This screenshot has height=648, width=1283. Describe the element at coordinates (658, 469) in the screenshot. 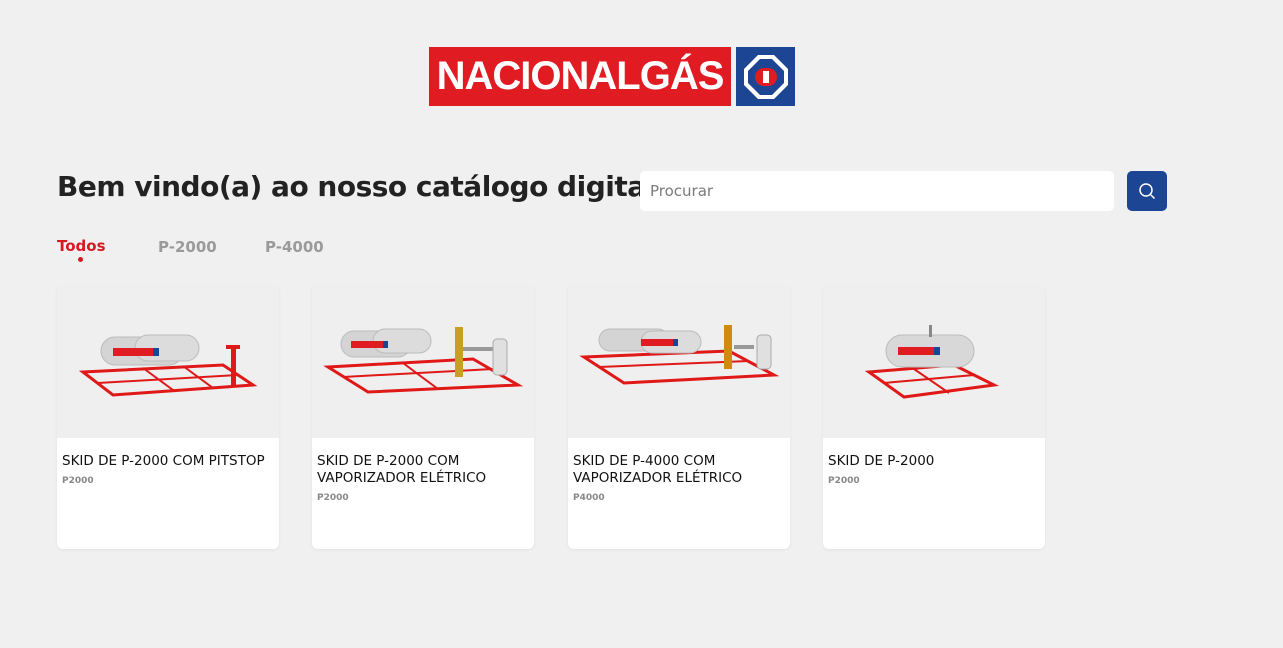

I see `product-name: SKID DE P-4000 COM VAPORIZADOR ELÉTRICO` at that location.